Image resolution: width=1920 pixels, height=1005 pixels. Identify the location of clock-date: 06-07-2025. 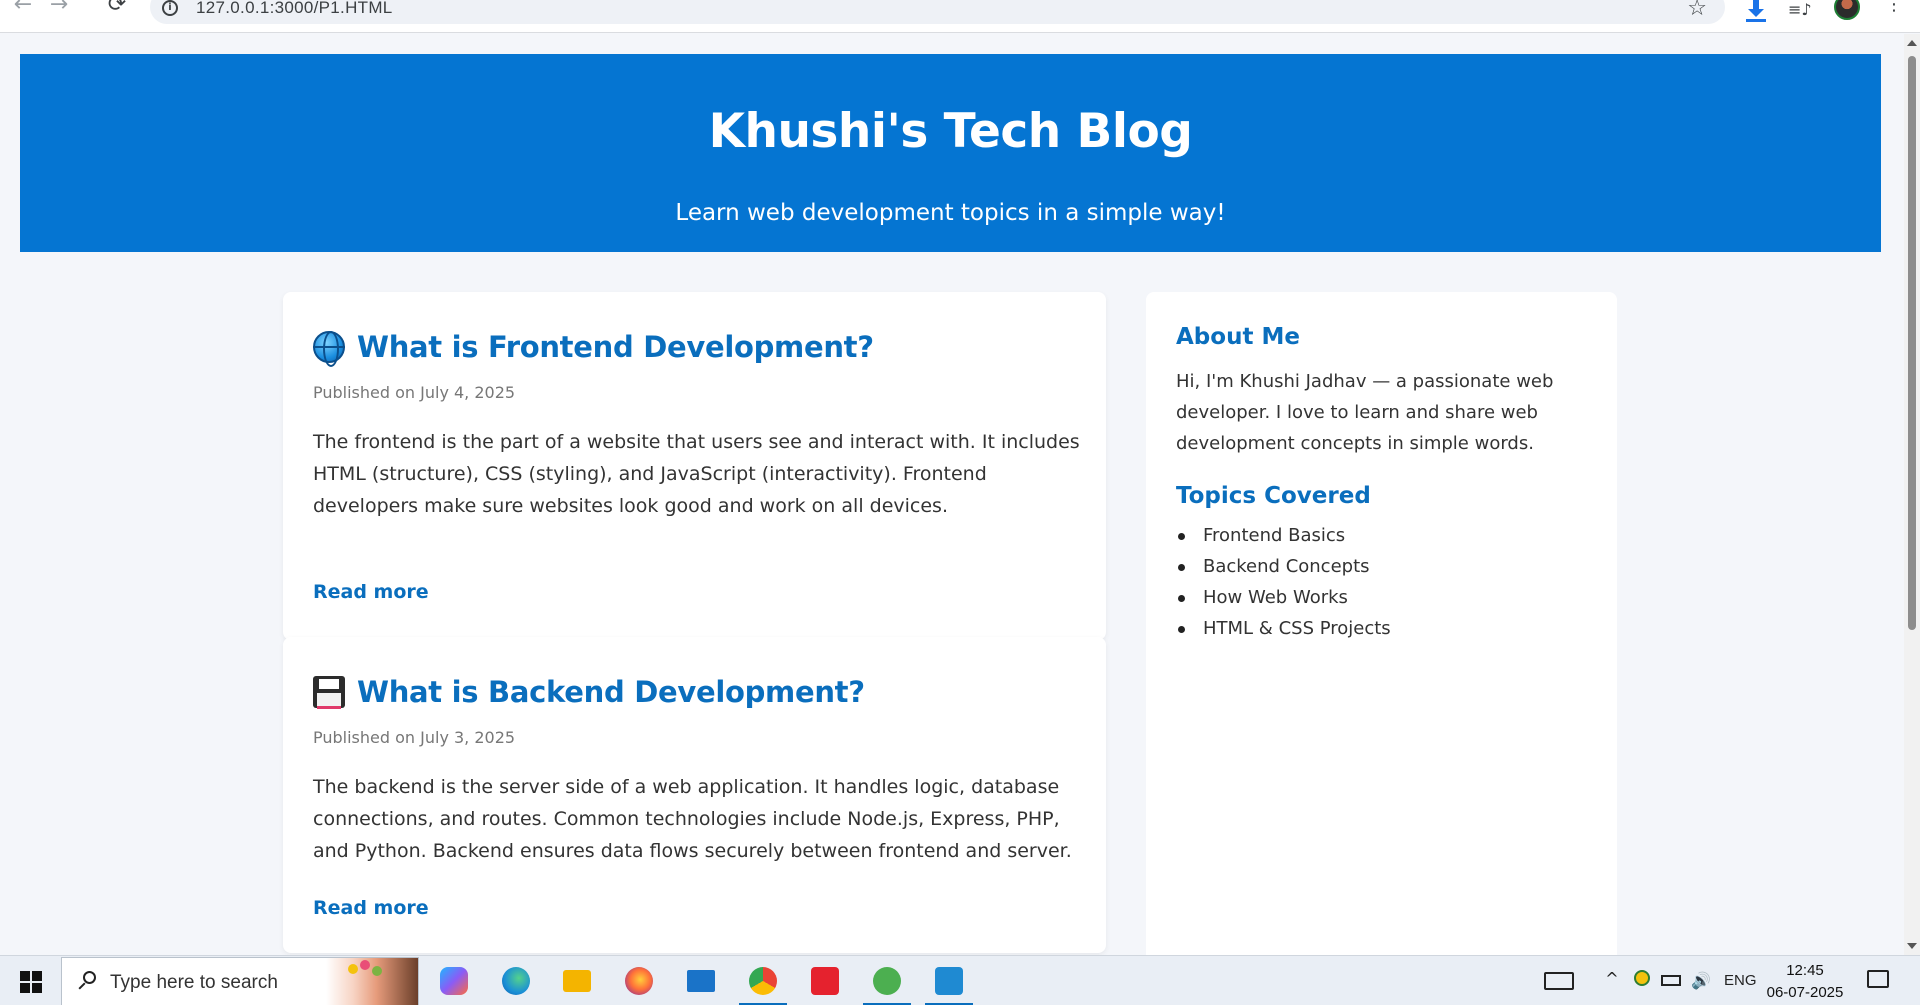
(1805, 992).